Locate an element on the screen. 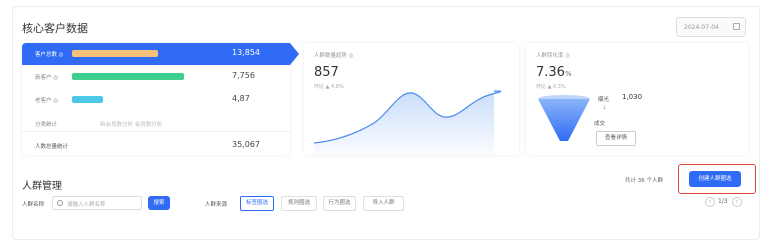 The height and width of the screenshot is (252, 773). next-page-button: › is located at coordinates (737, 202).